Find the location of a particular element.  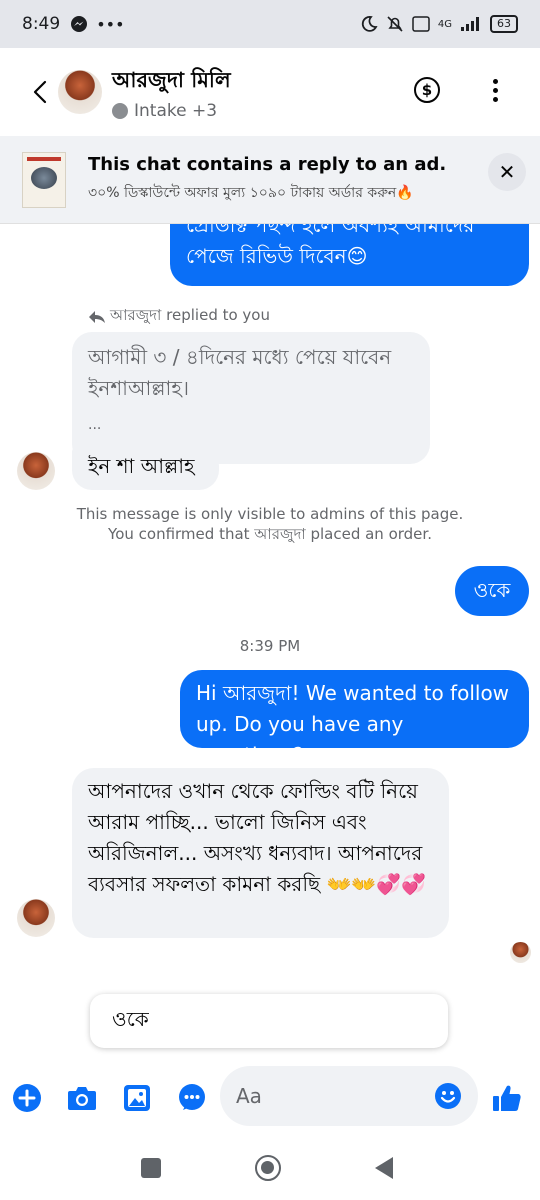

quick-reply-chip: ওকে is located at coordinates (269, 1021).